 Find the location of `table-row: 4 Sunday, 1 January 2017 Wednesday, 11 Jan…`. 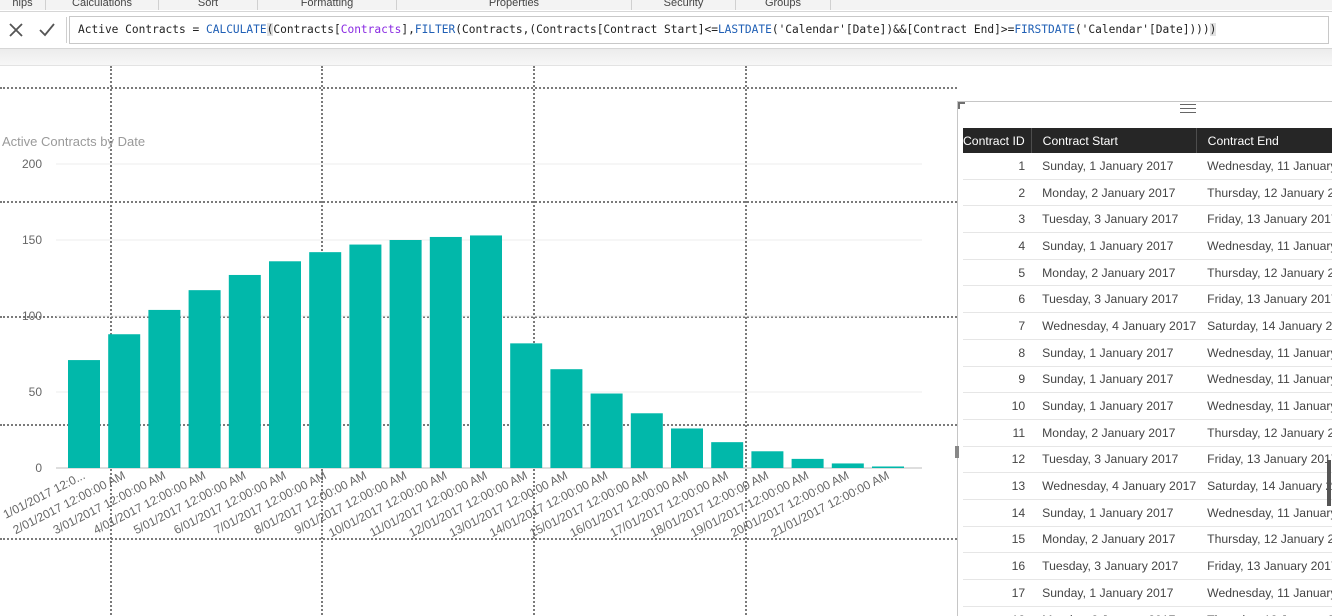

table-row: 4 Sunday, 1 January 2017 Wednesday, 11 Jan… is located at coordinates (1147, 246).